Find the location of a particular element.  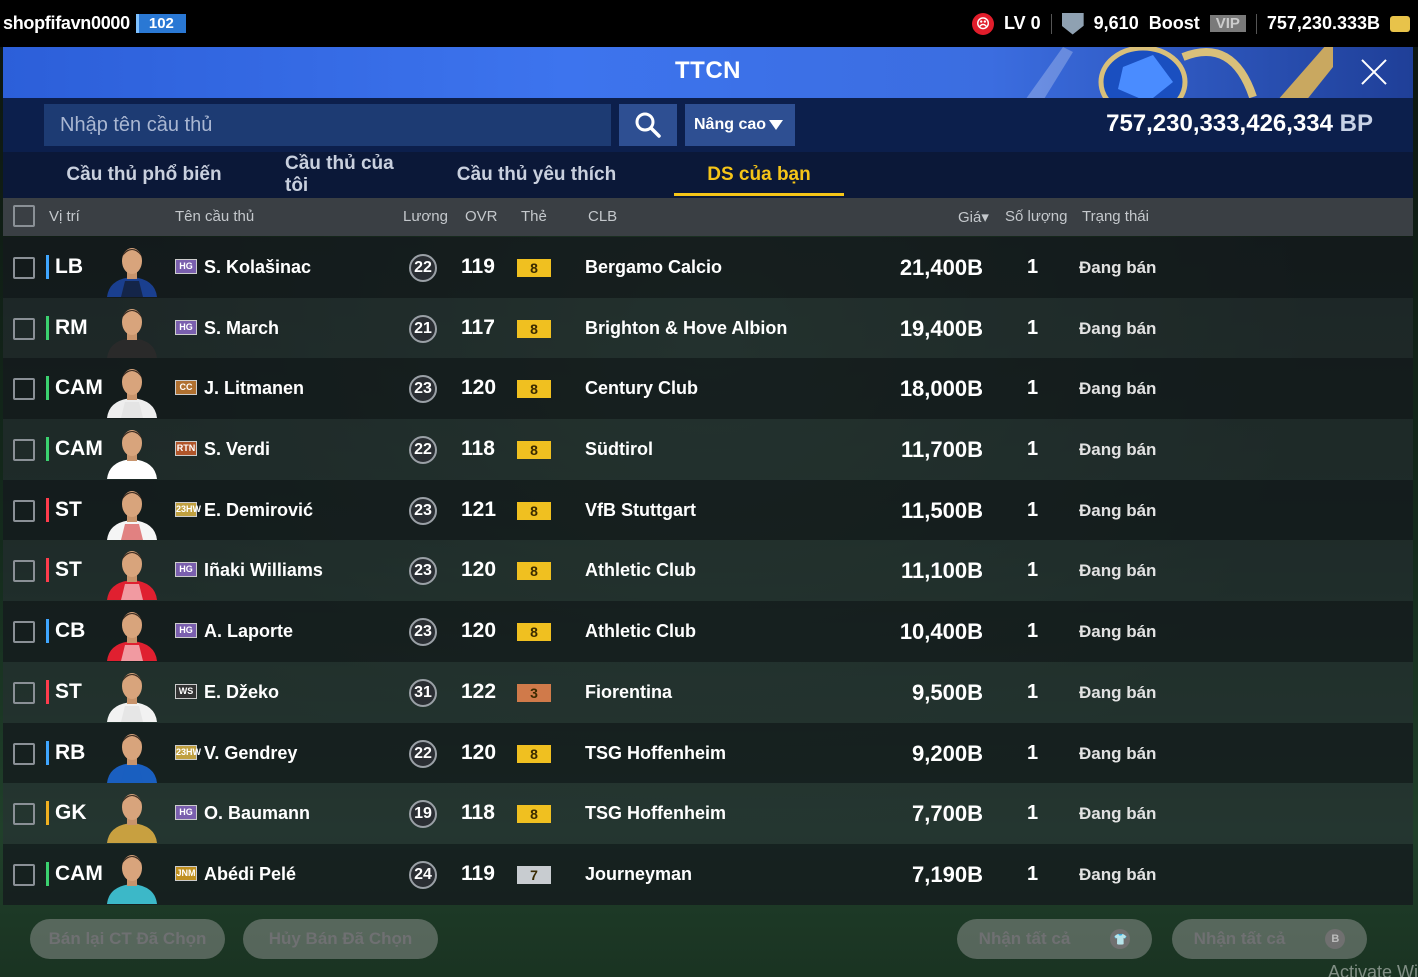

player-name: S. Verdi is located at coordinates (237, 449).